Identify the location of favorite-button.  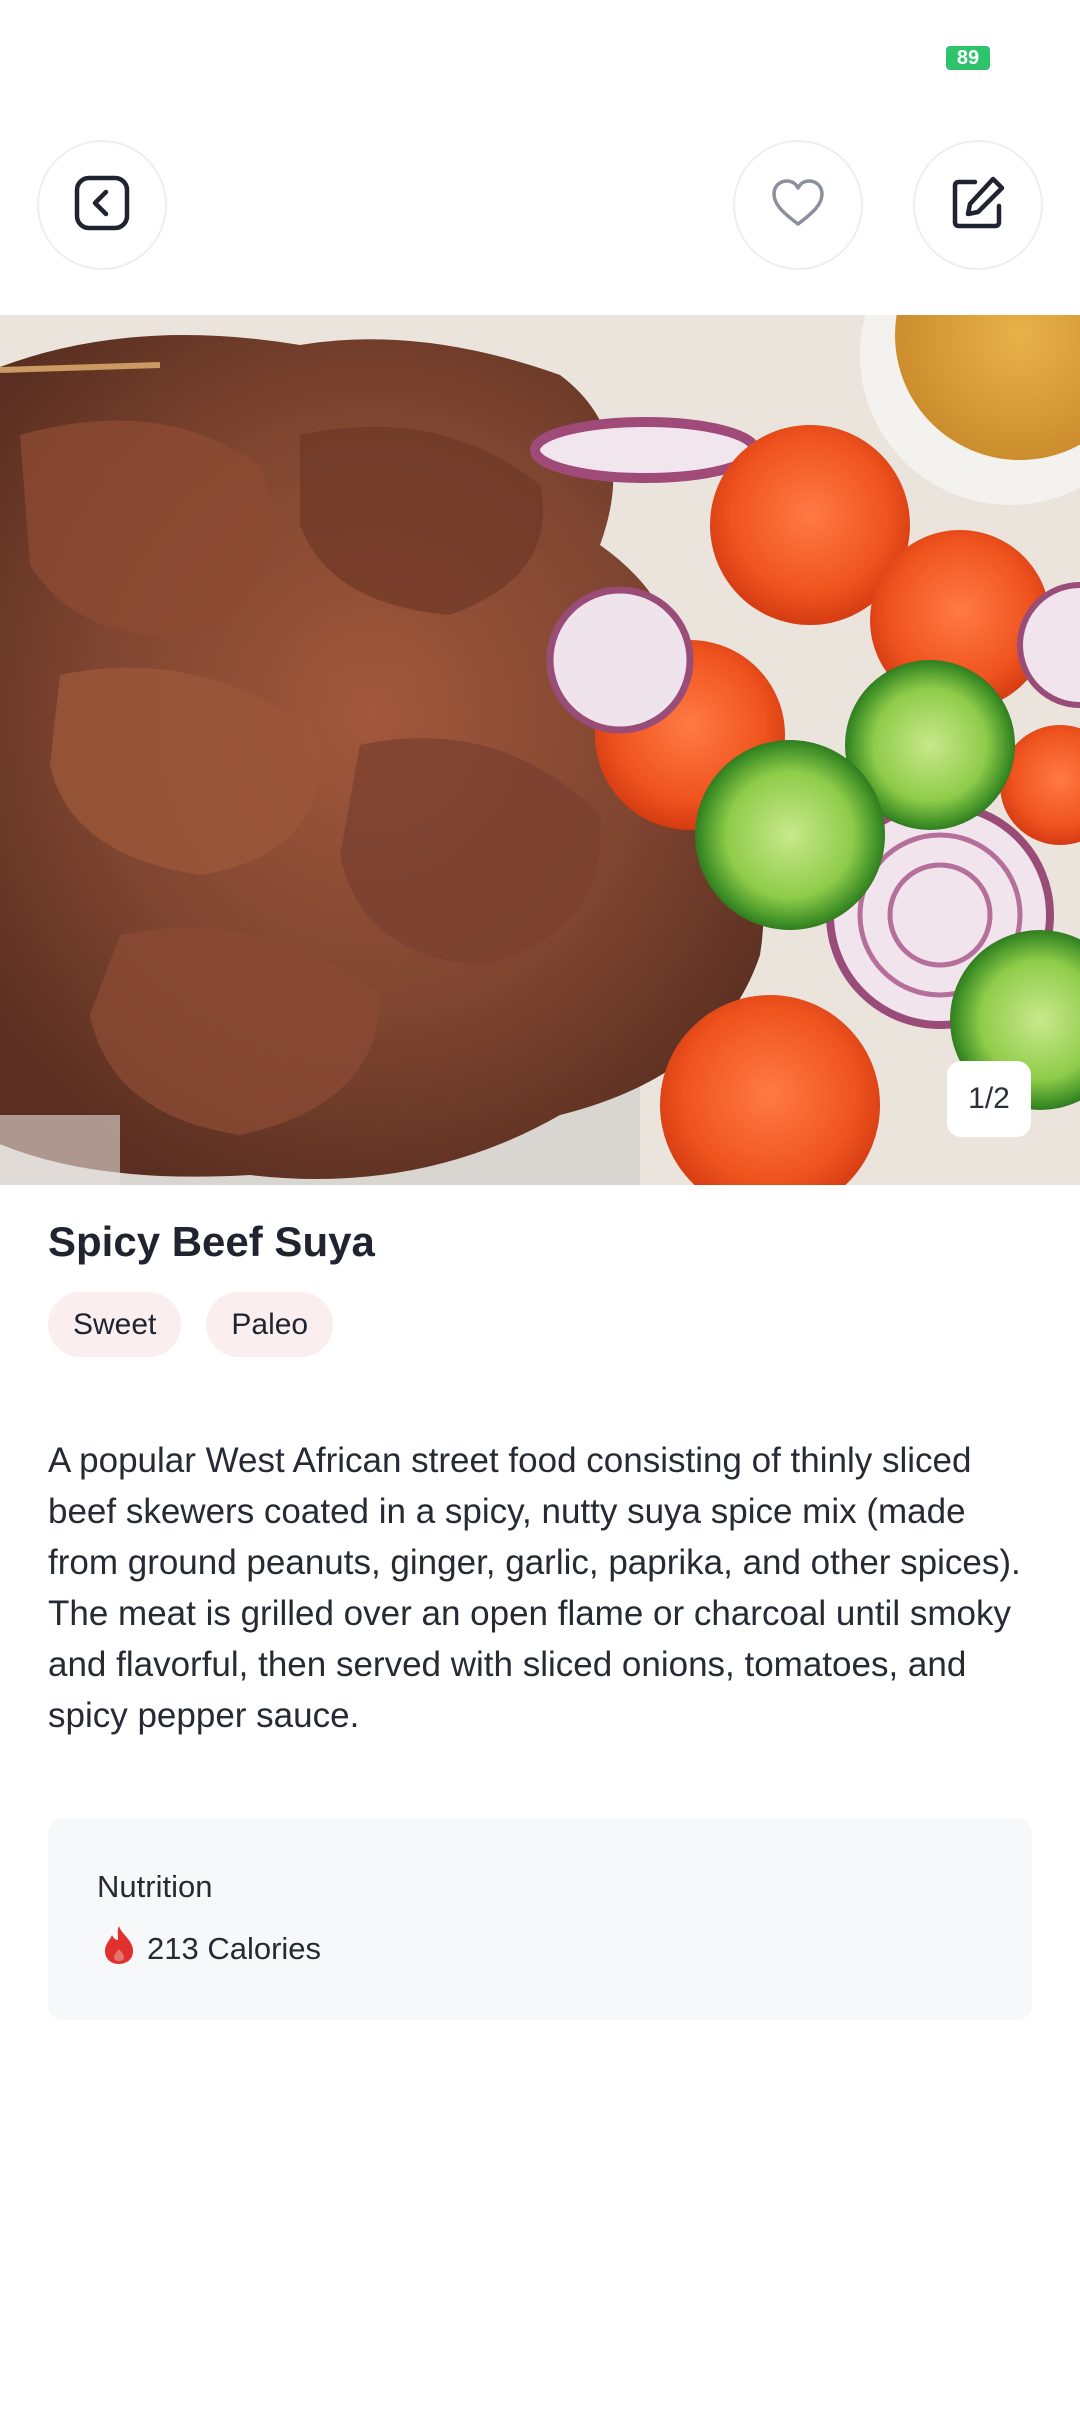
(798, 205).